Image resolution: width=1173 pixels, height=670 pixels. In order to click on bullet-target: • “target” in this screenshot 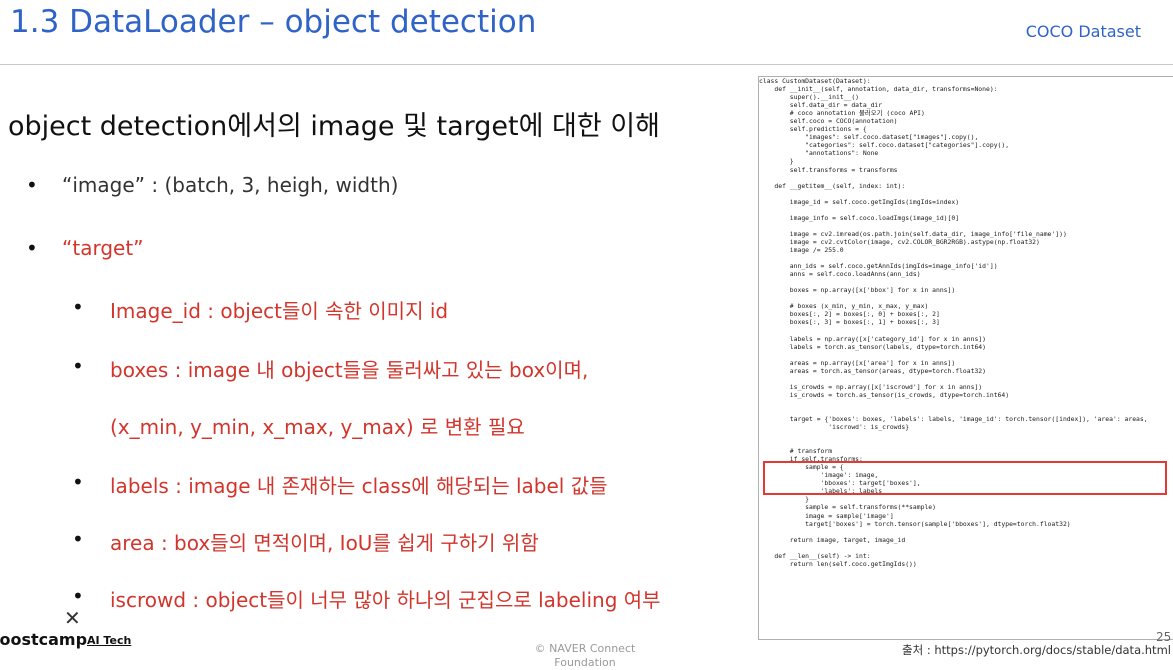, I will do `click(85, 248)`.